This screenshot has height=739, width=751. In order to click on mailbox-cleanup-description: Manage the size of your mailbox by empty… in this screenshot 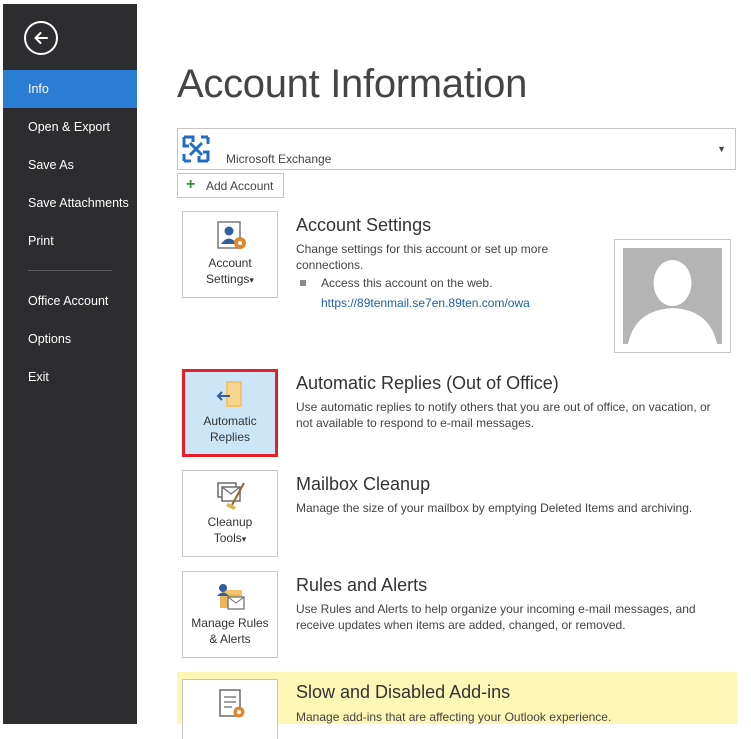, I will do `click(494, 508)`.